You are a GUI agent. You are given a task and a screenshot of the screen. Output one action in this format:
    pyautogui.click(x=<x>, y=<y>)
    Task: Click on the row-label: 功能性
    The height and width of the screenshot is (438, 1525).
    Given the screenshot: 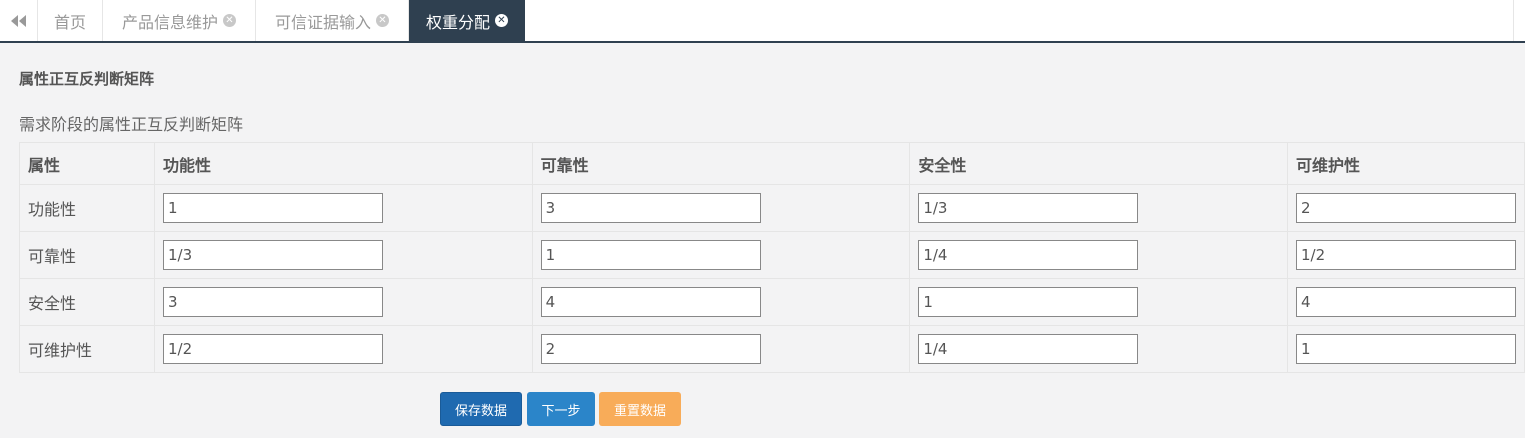 What is the action you would take?
    pyautogui.click(x=87, y=208)
    